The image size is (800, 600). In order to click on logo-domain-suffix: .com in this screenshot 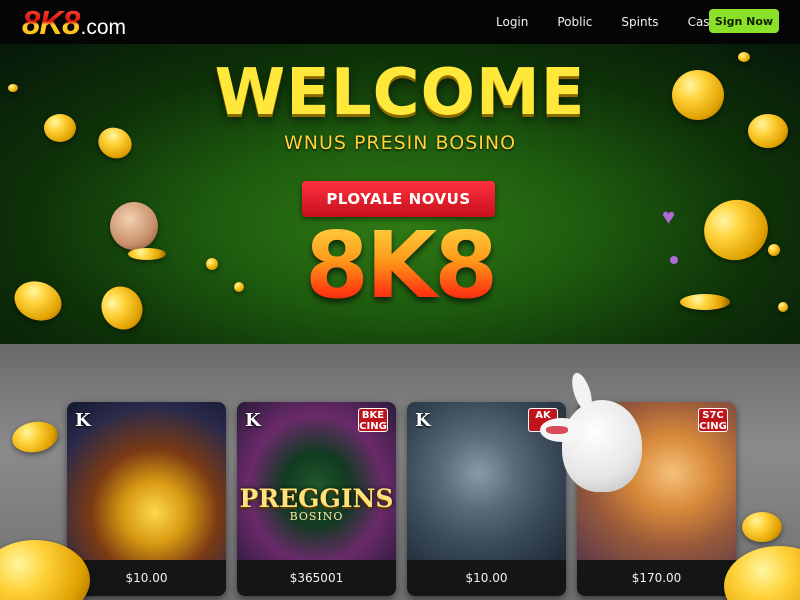, I will do `click(103, 27)`.